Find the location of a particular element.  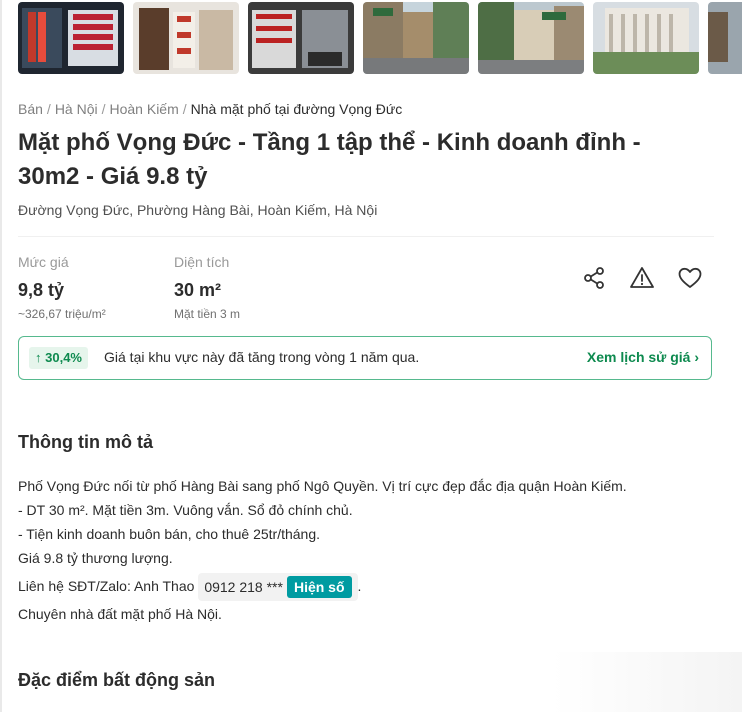

trend-percent: 30,4% is located at coordinates (63, 357).